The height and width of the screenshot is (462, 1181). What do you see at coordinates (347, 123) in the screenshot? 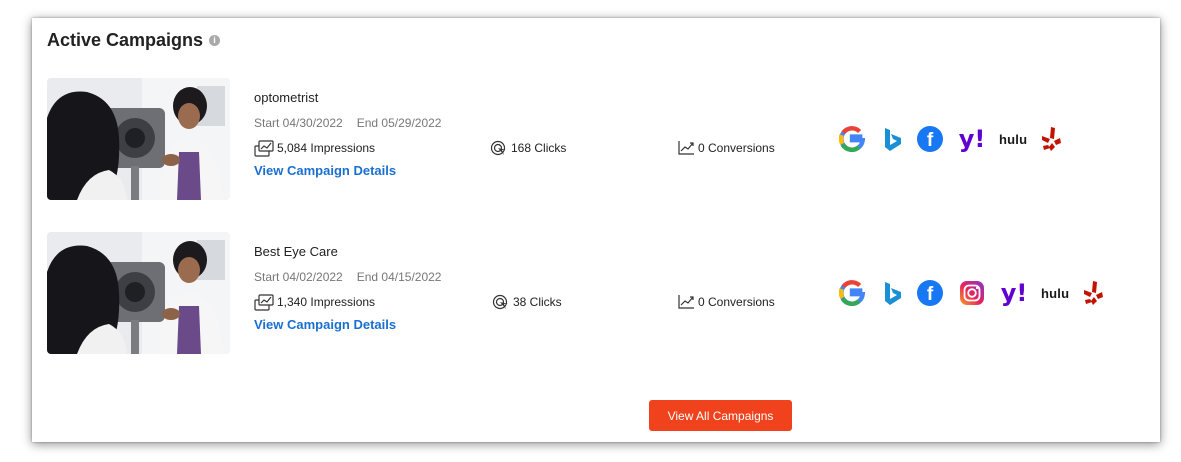
I see `campaign-dates: Start 04/30/2022 End 05/29/2022` at bounding box center [347, 123].